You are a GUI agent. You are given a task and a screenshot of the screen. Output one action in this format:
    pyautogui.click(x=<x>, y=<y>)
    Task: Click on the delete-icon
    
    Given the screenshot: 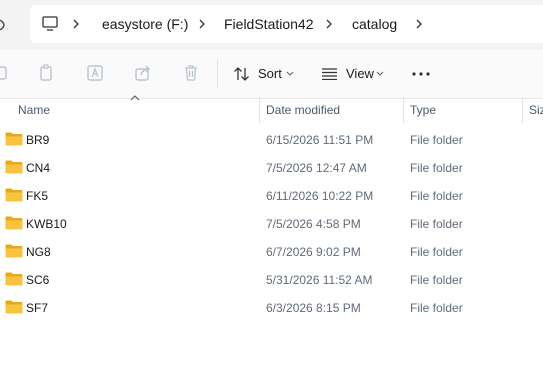 What is the action you would take?
    pyautogui.click(x=191, y=73)
    